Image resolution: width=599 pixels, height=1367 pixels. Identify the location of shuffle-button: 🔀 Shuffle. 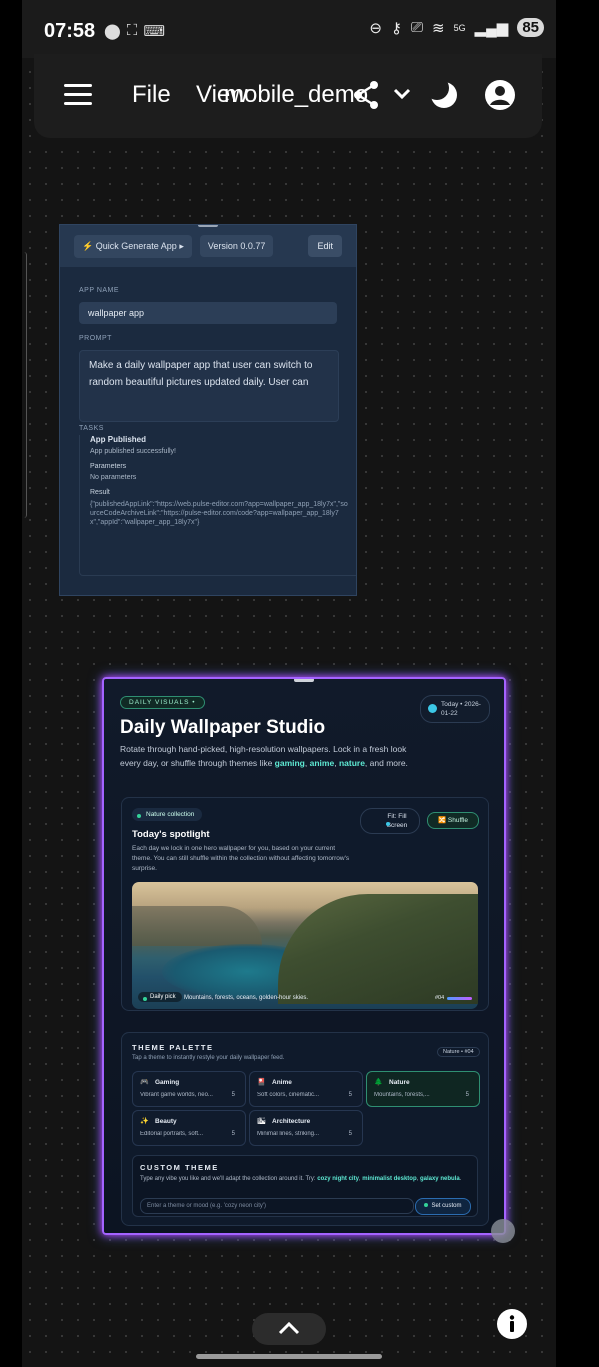
(453, 820).